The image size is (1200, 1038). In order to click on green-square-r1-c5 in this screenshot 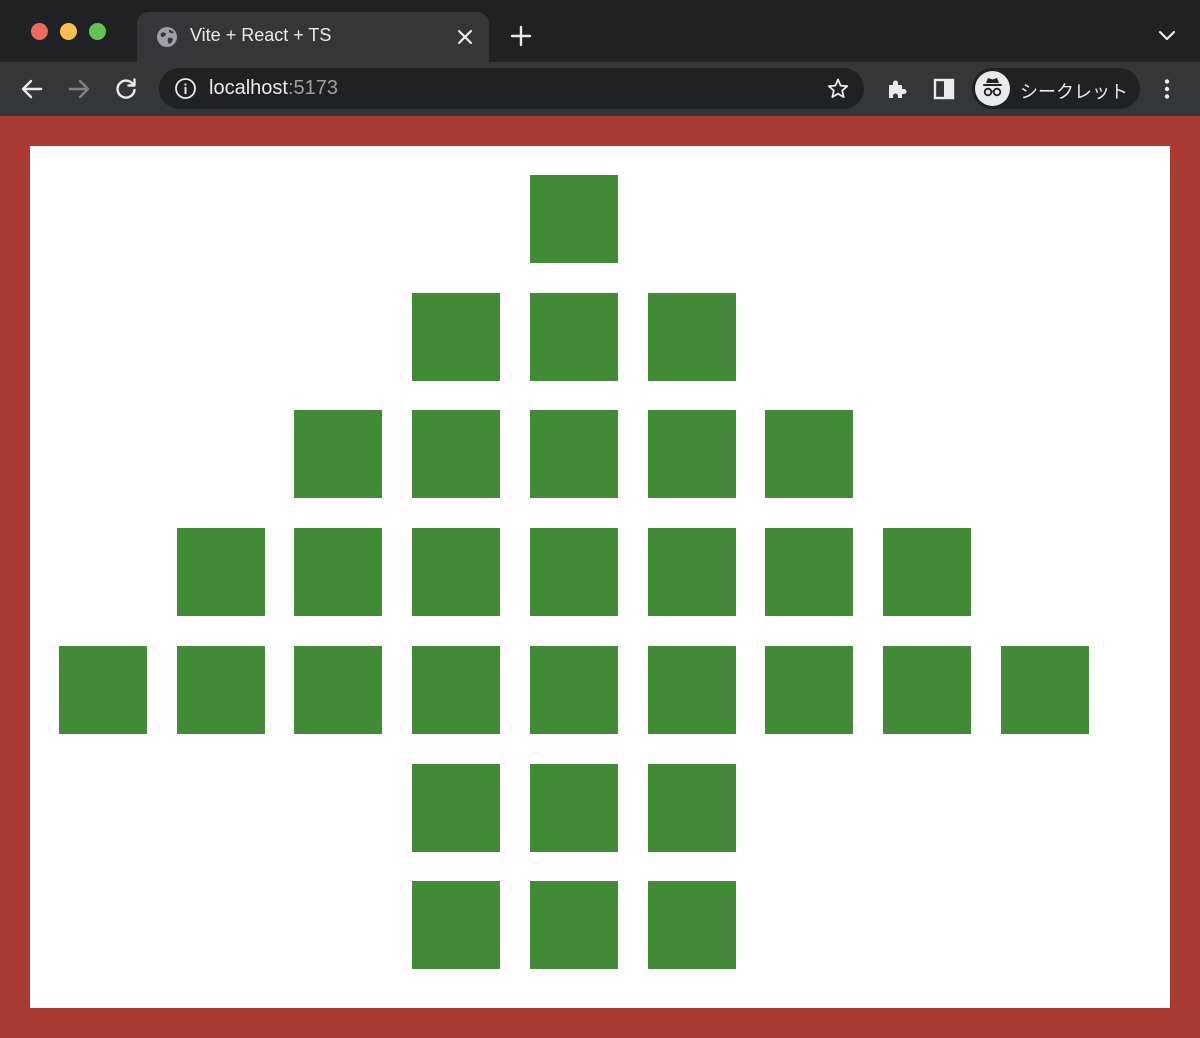, I will do `click(574, 219)`.